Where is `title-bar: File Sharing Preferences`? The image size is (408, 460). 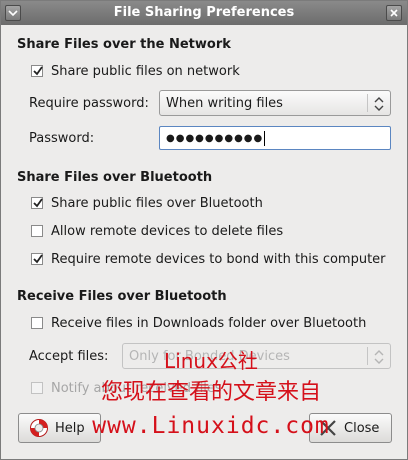 title-bar: File Sharing Preferences is located at coordinates (204, 13).